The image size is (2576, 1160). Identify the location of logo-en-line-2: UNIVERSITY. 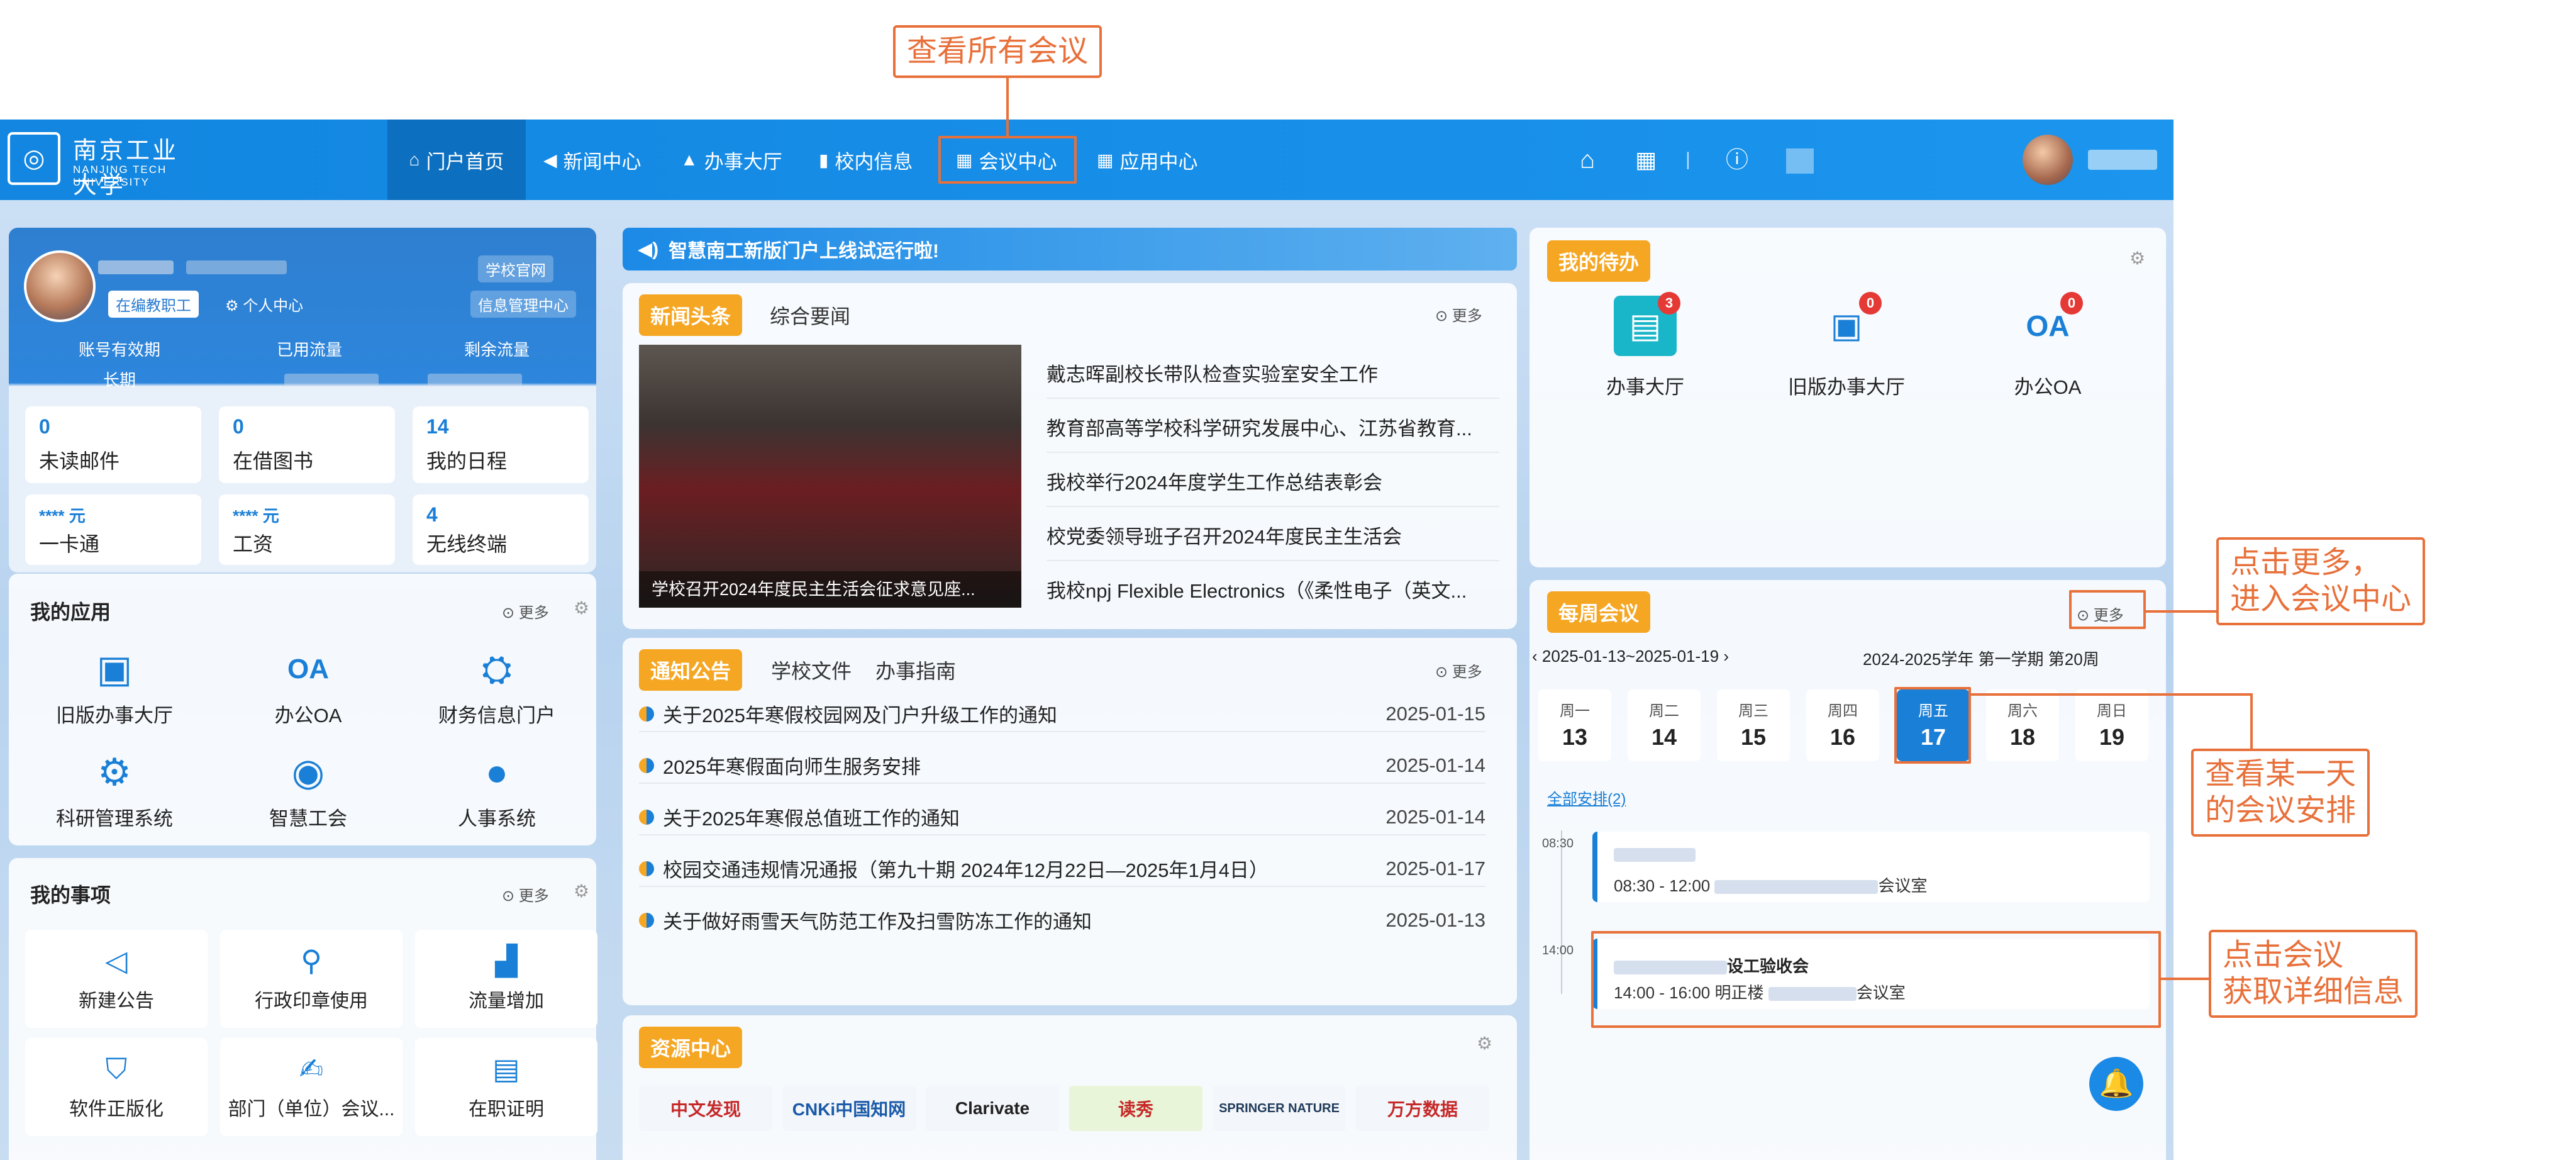
(111, 182).